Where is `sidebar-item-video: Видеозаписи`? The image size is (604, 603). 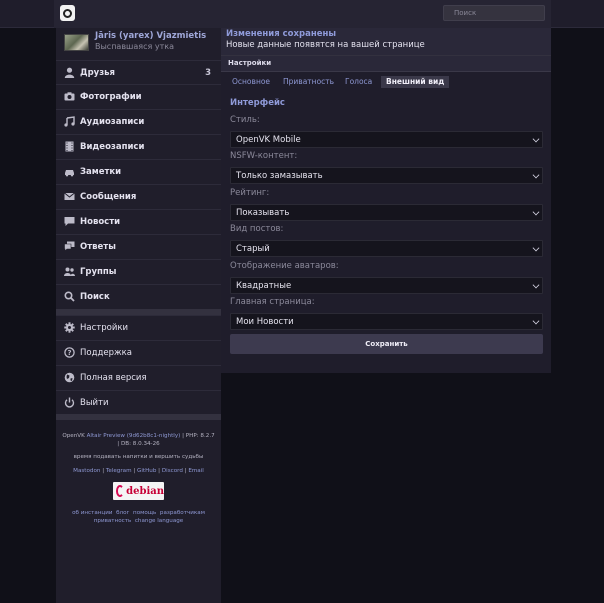
sidebar-item-video: Видеозаписи is located at coordinates (138, 146).